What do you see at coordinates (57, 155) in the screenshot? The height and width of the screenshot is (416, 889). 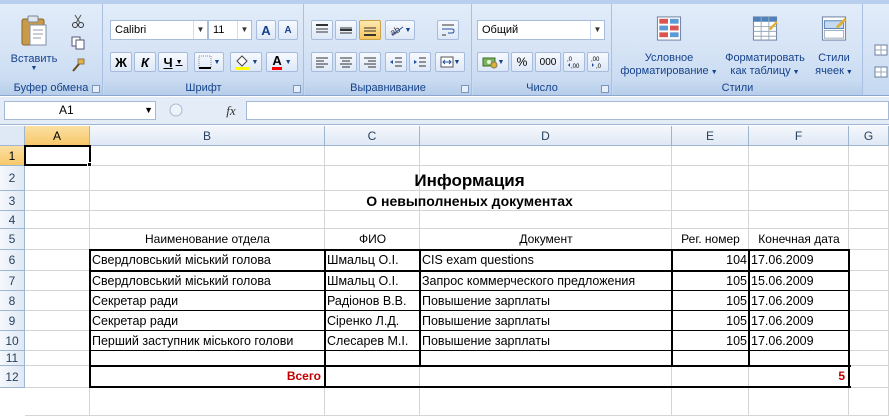 I see `active-cell-a1` at bounding box center [57, 155].